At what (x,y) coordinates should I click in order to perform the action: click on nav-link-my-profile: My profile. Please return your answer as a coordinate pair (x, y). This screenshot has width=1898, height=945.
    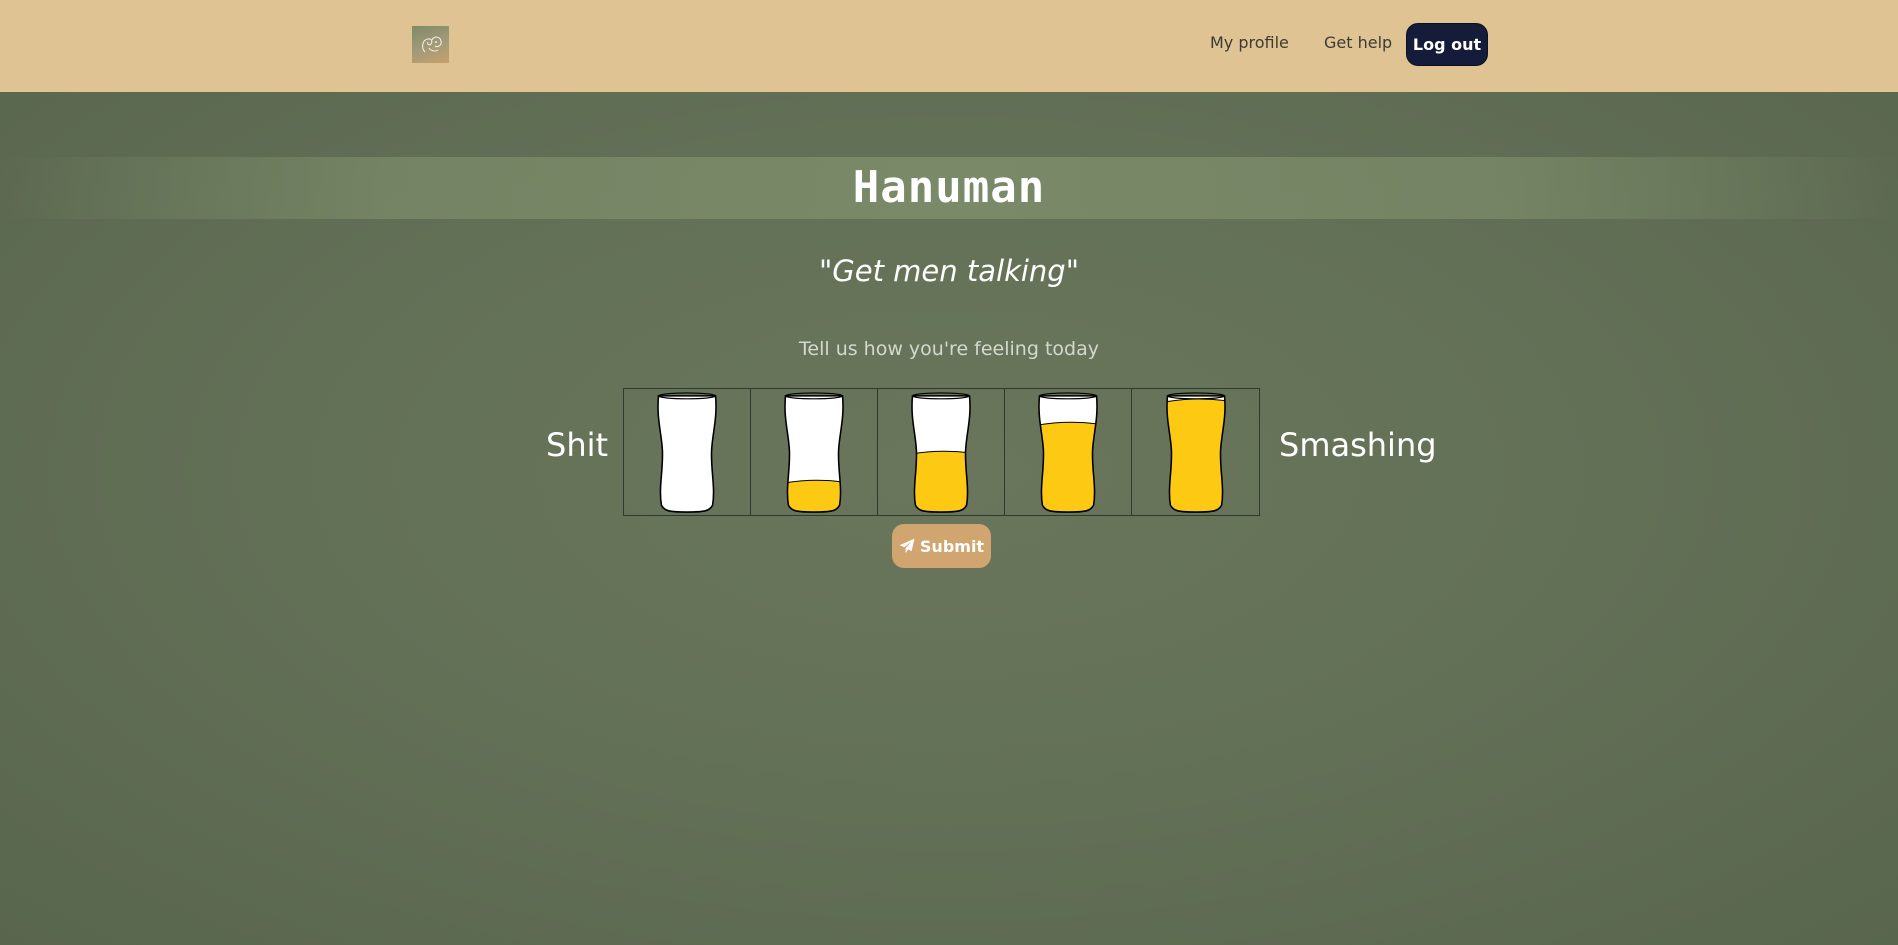
    Looking at the image, I should click on (1249, 42).